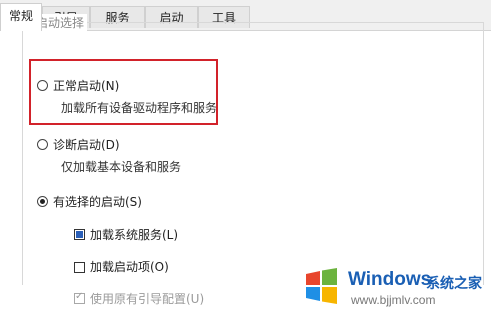 This screenshot has height=316, width=491. What do you see at coordinates (129, 266) in the screenshot?
I see `load-startup-items-label: 加载启动项(O)` at bounding box center [129, 266].